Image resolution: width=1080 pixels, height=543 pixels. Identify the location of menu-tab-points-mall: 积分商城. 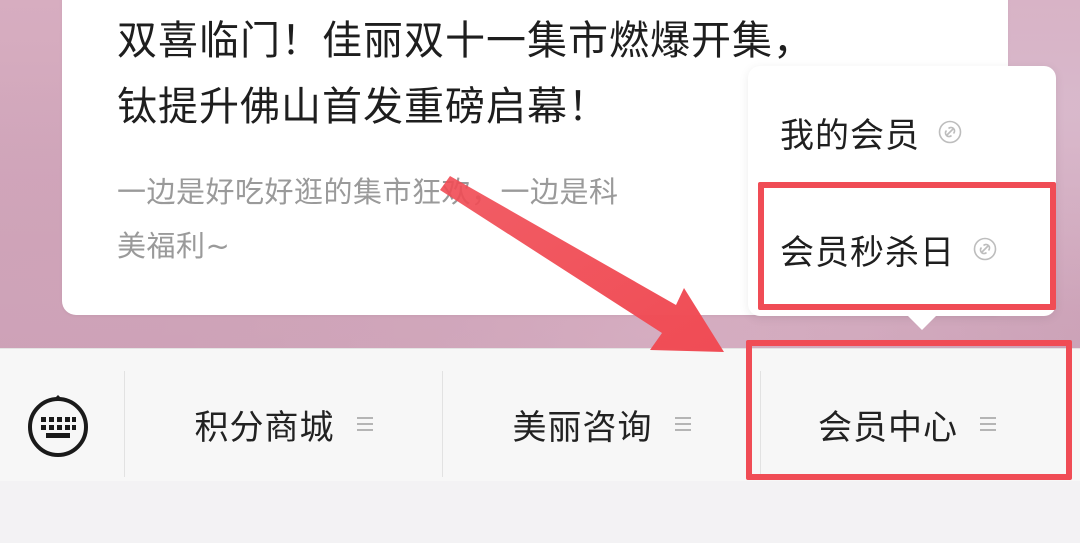
(283, 424).